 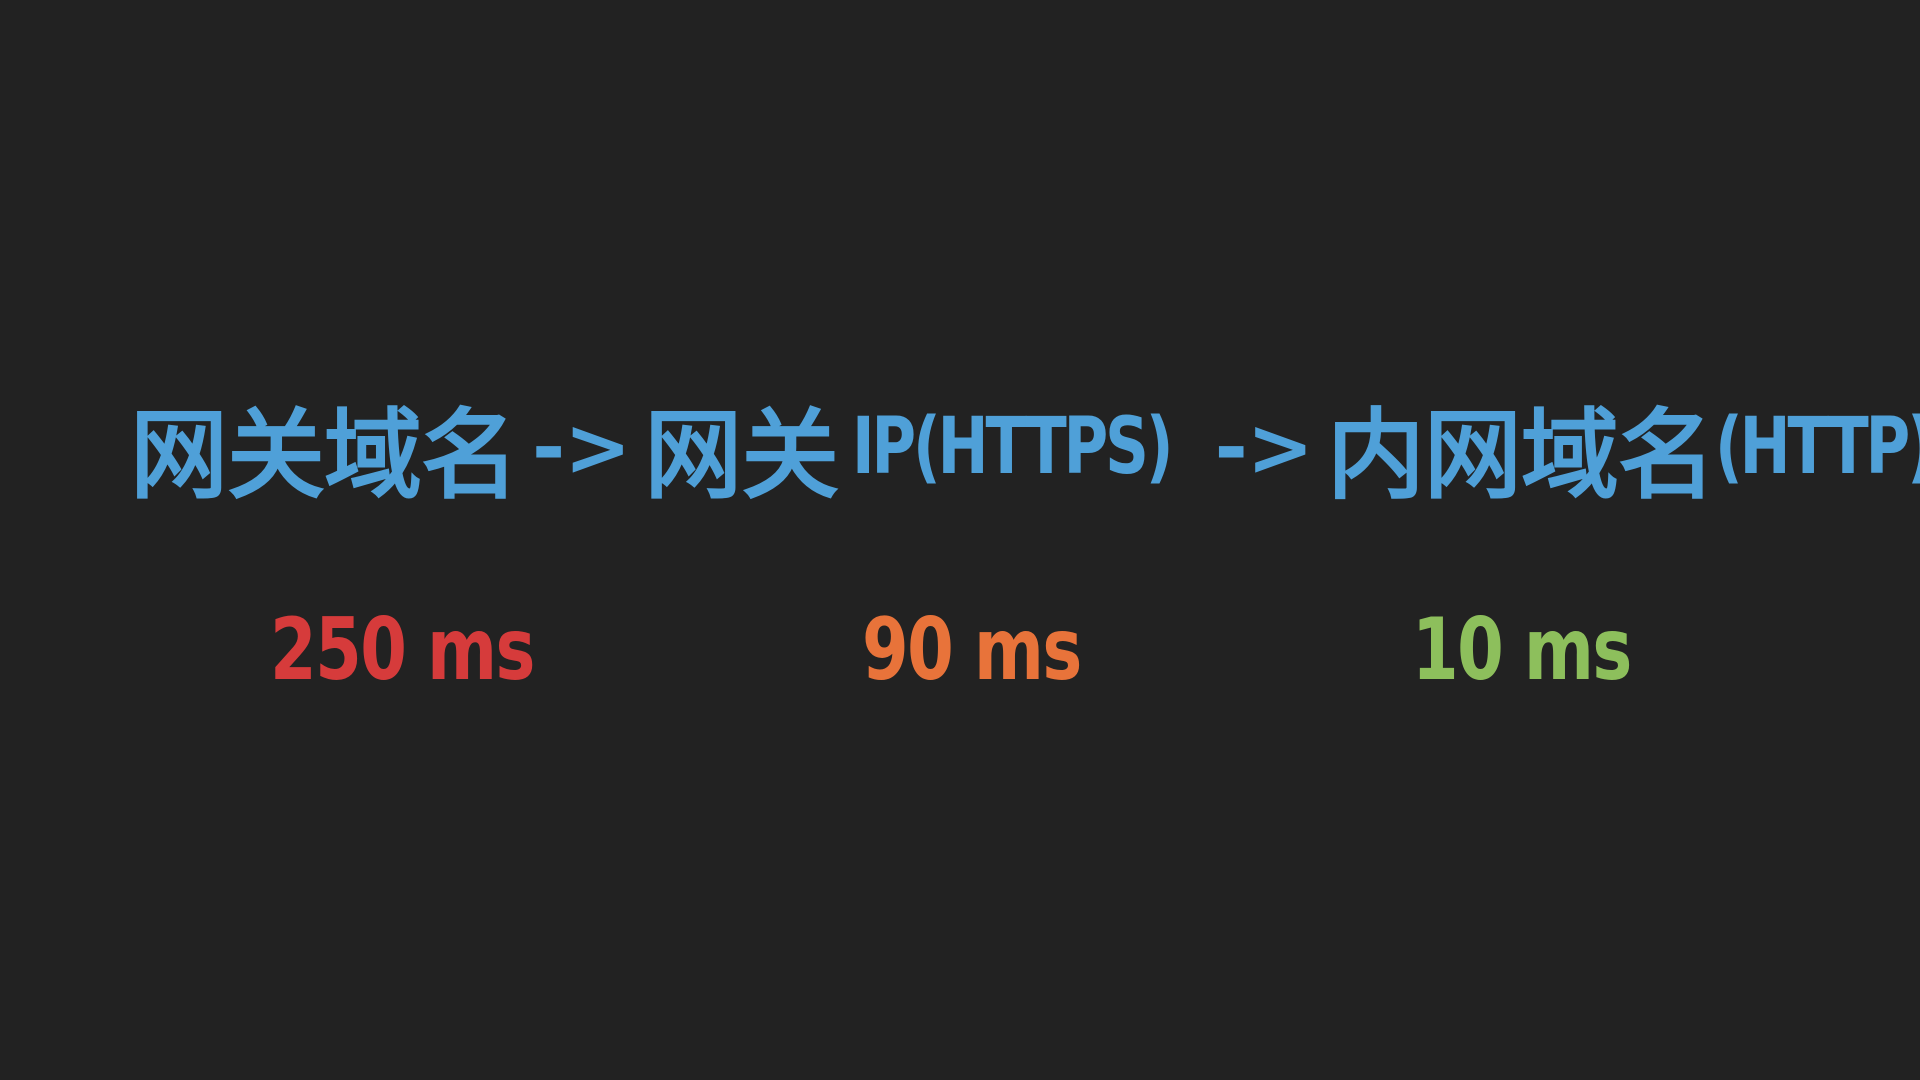 I want to click on arrow-2: ->, so click(x=1264, y=447).